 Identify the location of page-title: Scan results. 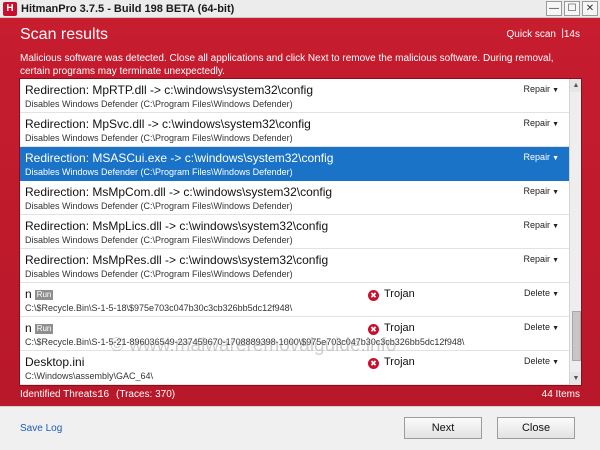
(64, 34).